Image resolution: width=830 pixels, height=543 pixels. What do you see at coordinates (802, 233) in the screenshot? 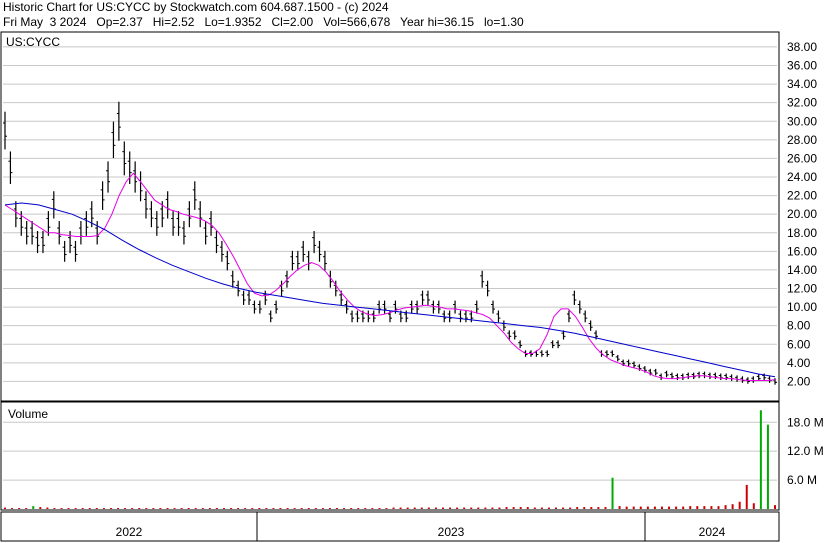
I see `price-tick-label: 18.00` at bounding box center [802, 233].